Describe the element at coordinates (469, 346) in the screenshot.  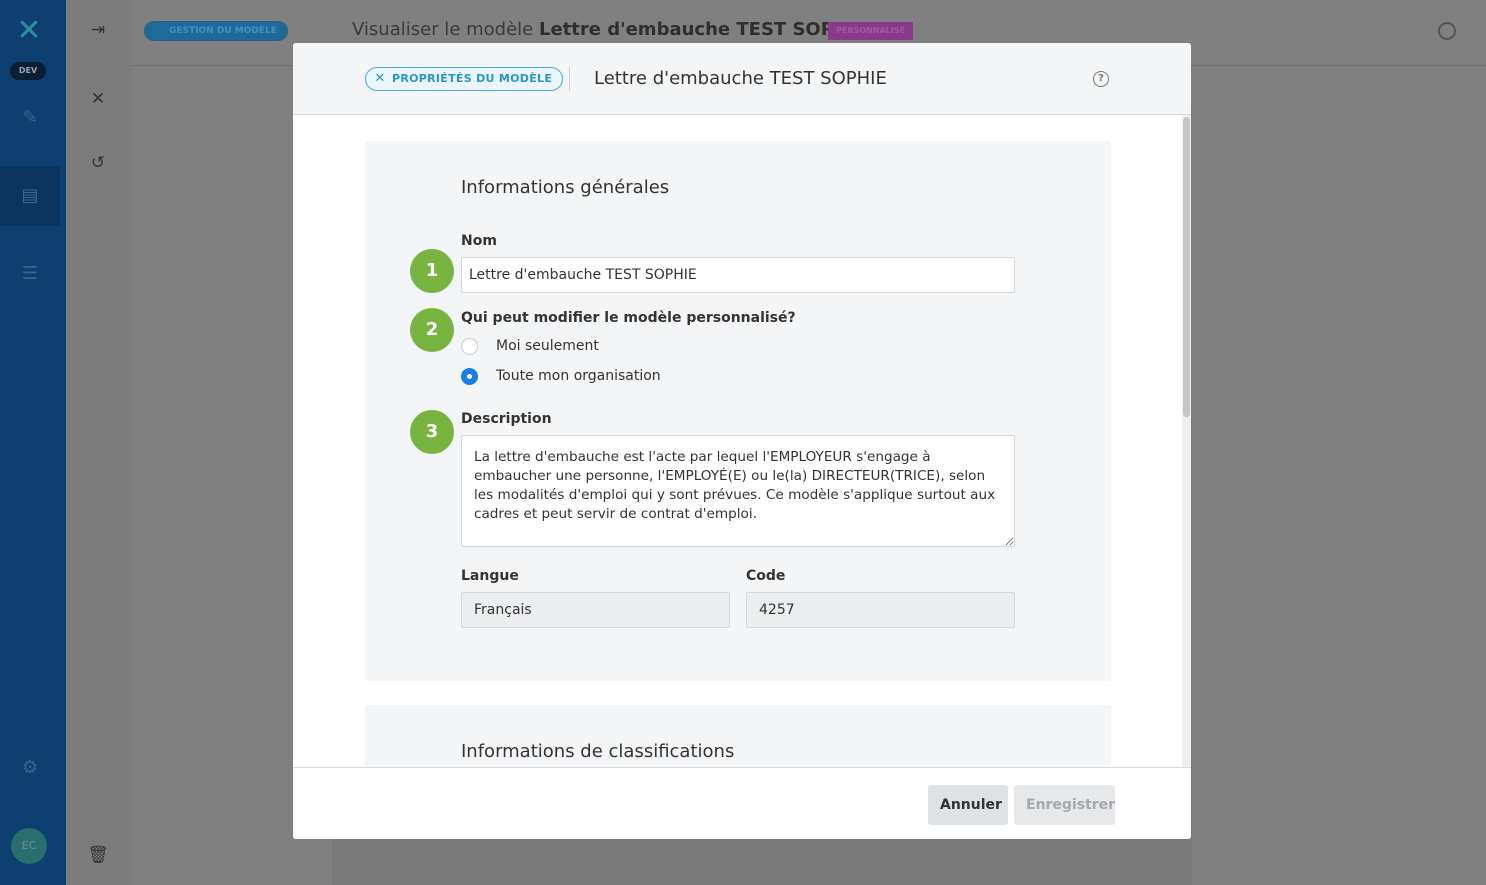
I see `radio-button` at that location.